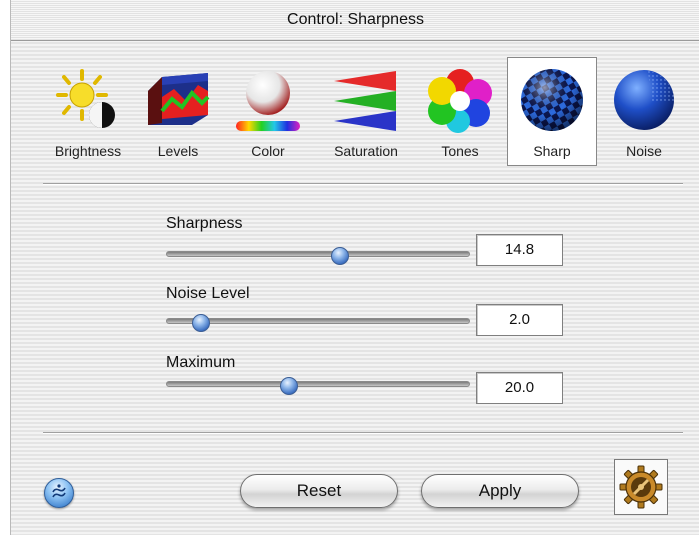 The height and width of the screenshot is (535, 699). I want to click on tool-tones-label: Tones, so click(460, 151).